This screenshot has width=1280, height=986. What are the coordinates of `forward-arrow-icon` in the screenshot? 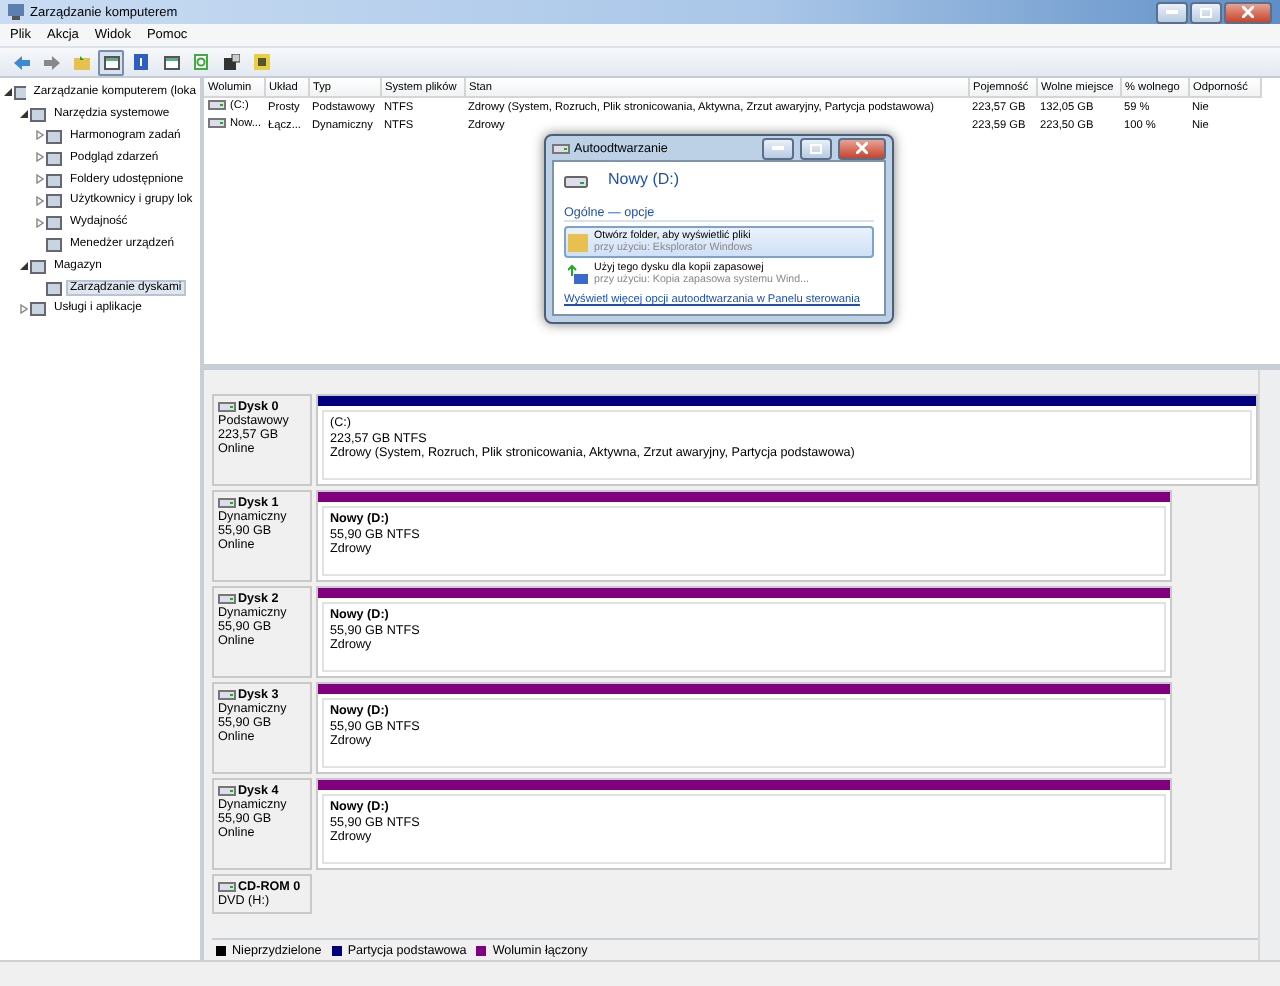 It's located at (51, 62).